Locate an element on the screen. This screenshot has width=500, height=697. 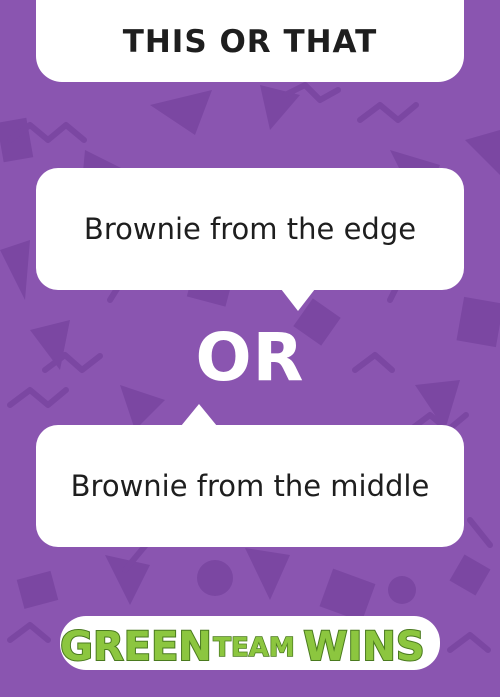
option-b-text: Brownie from the middle is located at coordinates (250, 486).